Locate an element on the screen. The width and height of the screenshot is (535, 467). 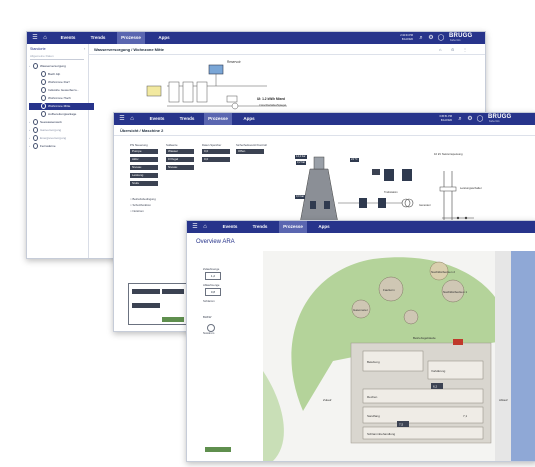
group-title: Daten Speicher is located at coordinates (212, 145).